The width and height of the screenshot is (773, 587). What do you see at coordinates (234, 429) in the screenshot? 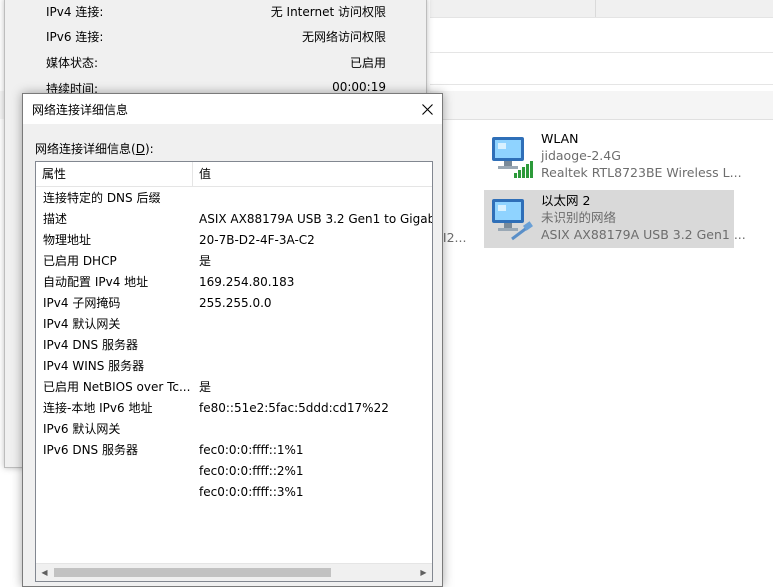
I see `table-row: IPv6 默认网关` at bounding box center [234, 429].